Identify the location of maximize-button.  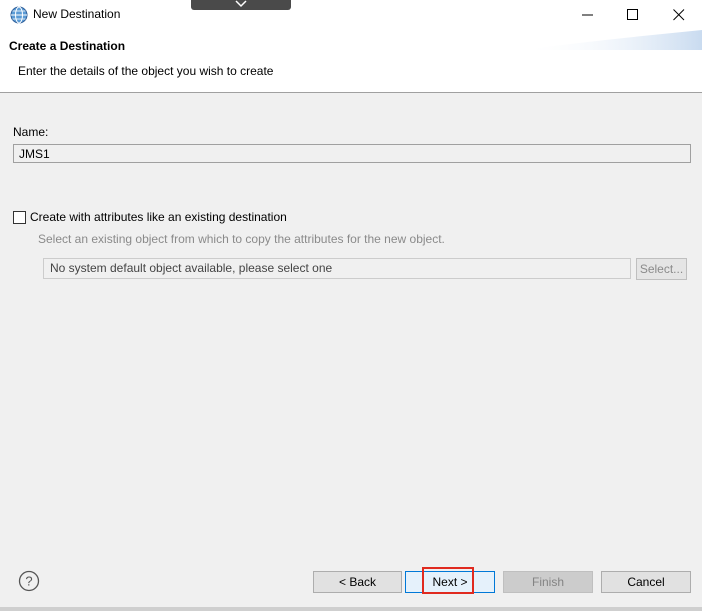
(633, 15).